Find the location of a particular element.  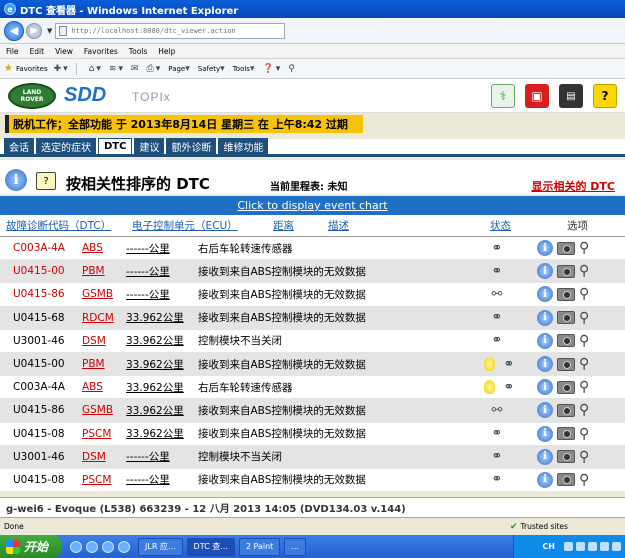

help-button: ? is located at coordinates (605, 96).